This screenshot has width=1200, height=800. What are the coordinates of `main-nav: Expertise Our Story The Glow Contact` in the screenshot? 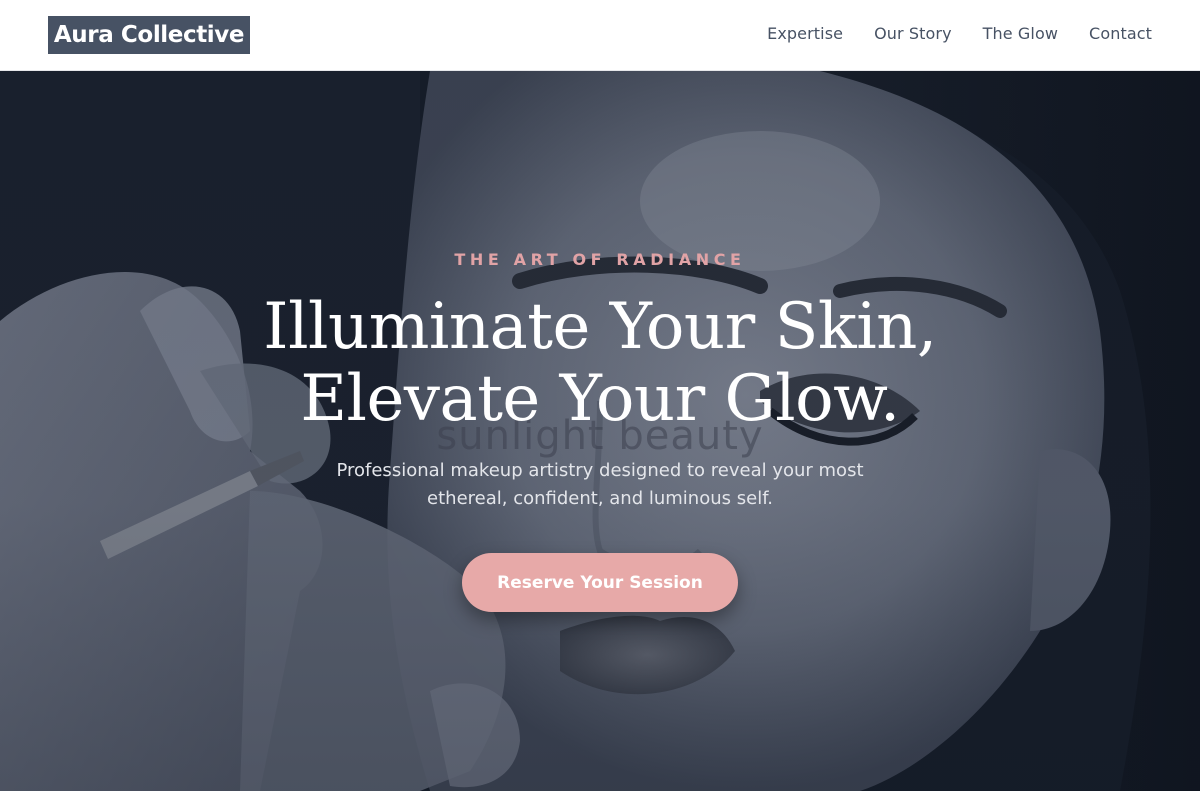 It's located at (959, 34).